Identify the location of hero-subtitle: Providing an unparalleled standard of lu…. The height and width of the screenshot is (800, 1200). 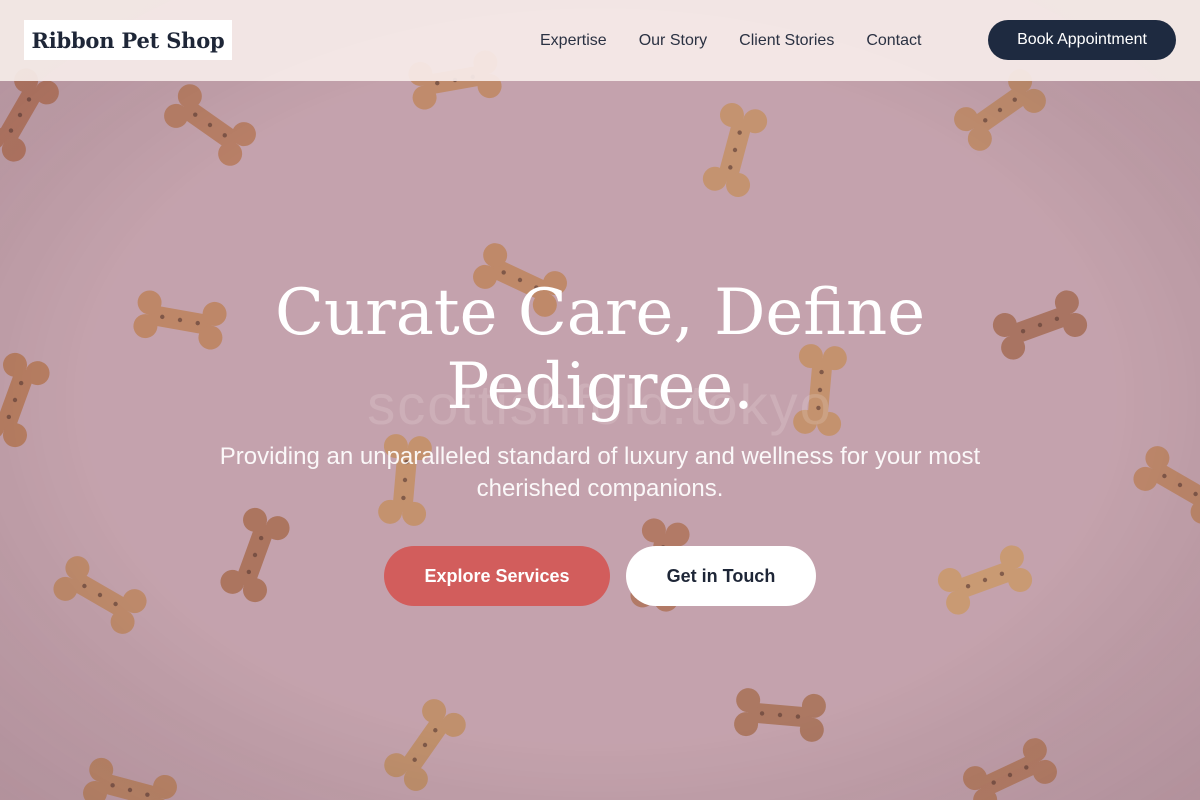
(600, 472).